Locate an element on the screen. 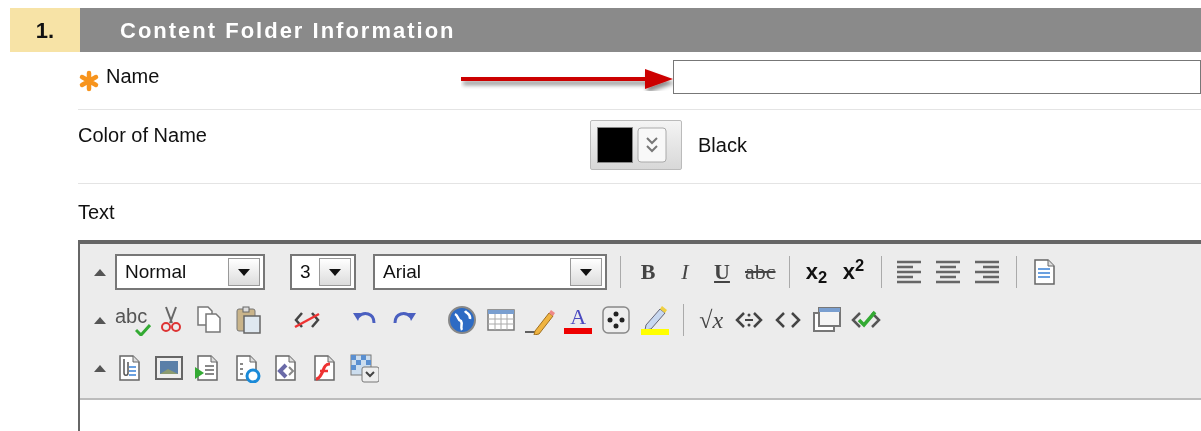 This screenshot has width=1201, height=431. name-field is located at coordinates (937, 76).